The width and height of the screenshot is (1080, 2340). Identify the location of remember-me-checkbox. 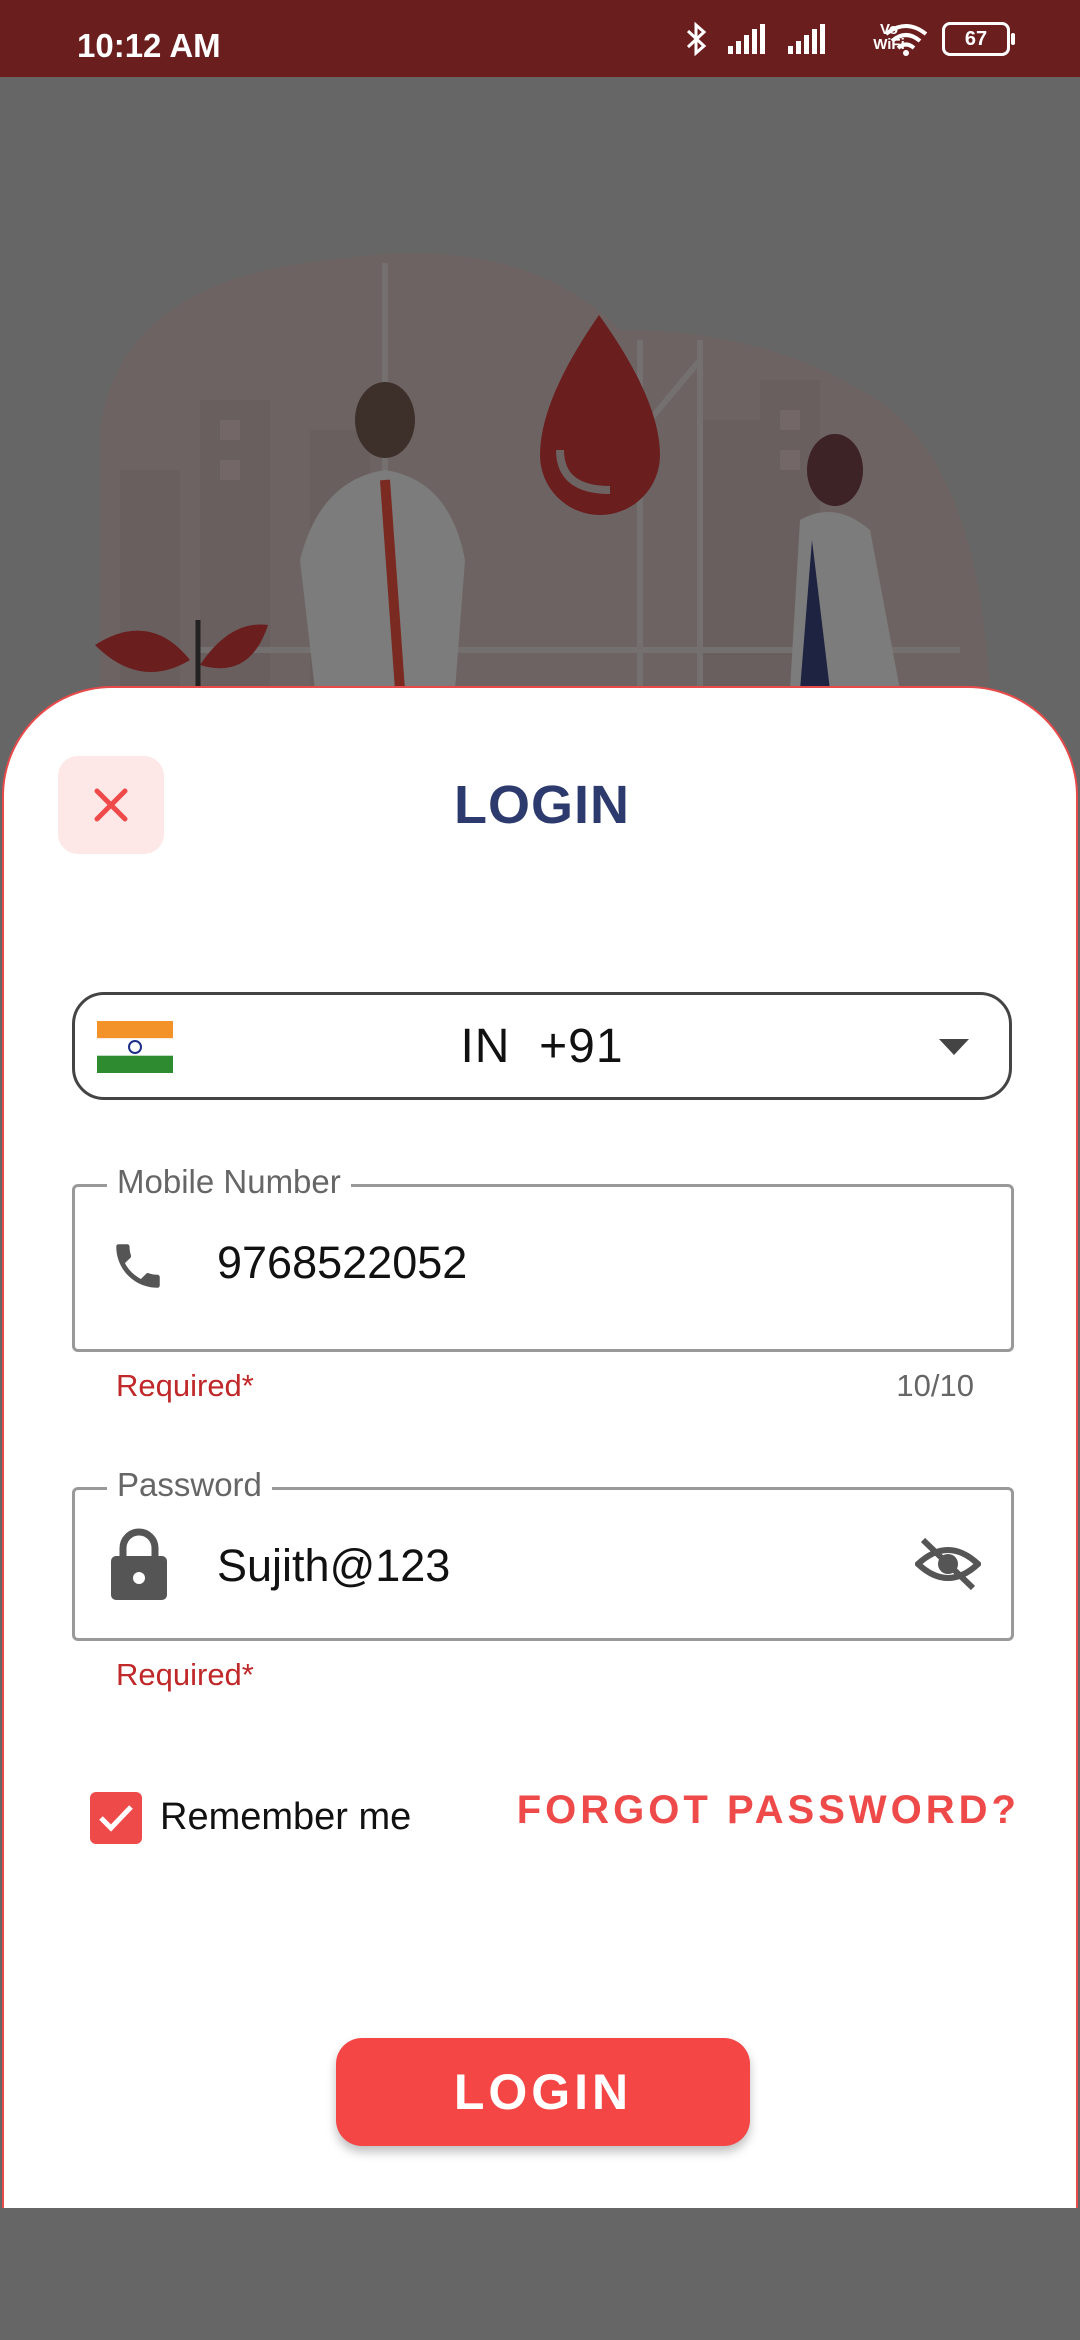
(116, 1818).